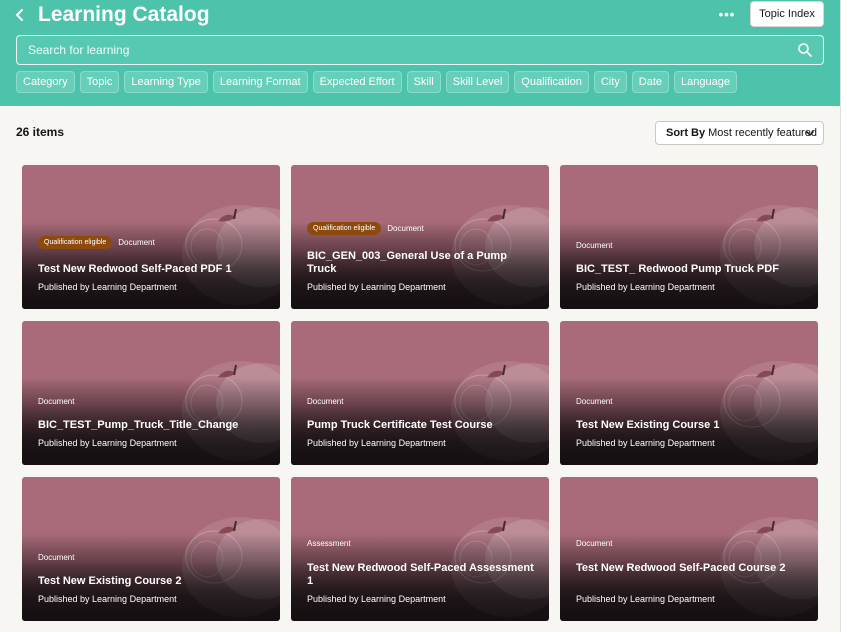 This screenshot has height=632, width=847. Describe the element at coordinates (153, 581) in the screenshot. I see `card-title: Test New Existing Course 2` at that location.